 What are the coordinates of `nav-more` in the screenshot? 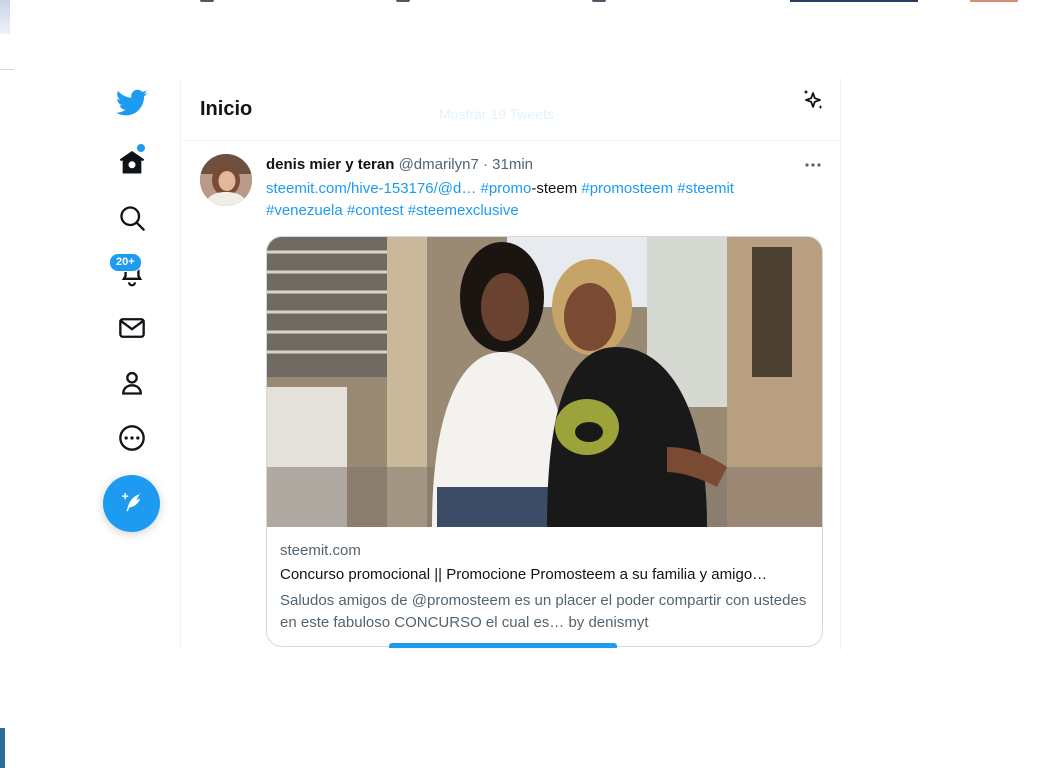 It's located at (132, 438).